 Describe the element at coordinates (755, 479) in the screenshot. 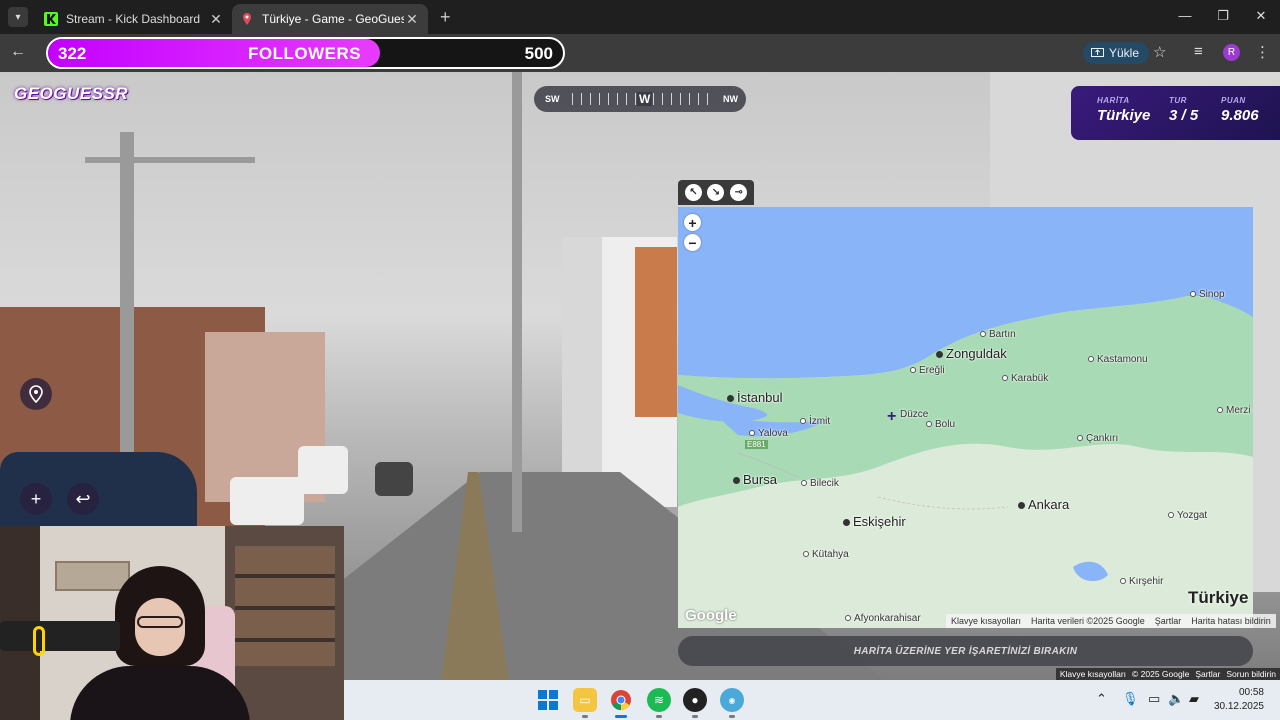

I see `city-label: Bursa` at that location.